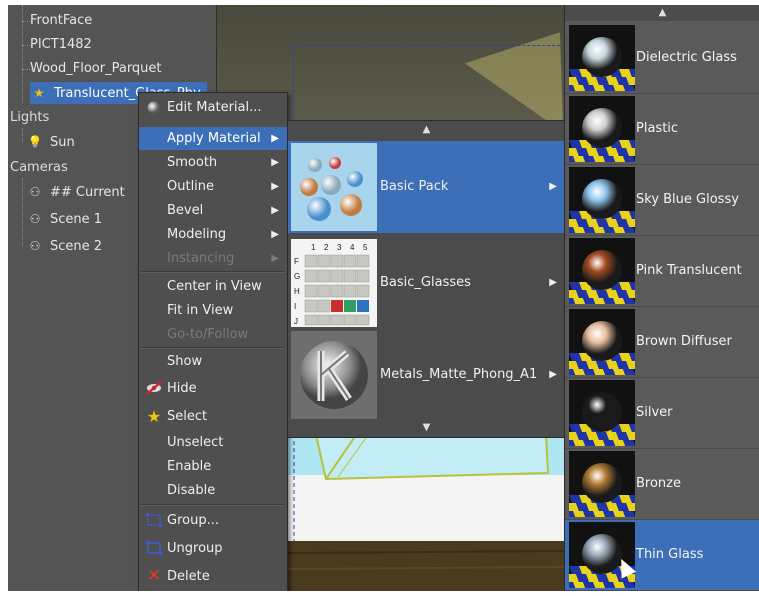 The height and width of the screenshot is (596, 759). I want to click on tree-item-camera-current: ⚇ ## Current, so click(75, 192).